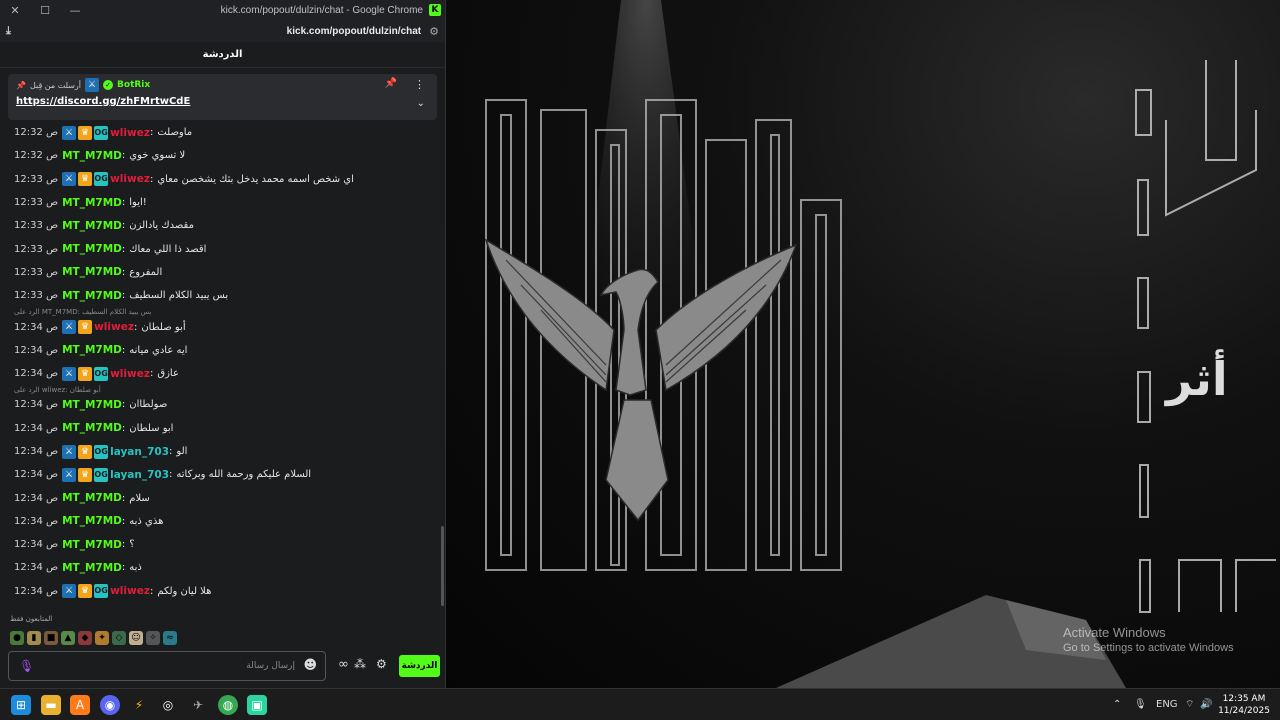 This screenshot has width=1280, height=720. What do you see at coordinates (220, 497) in the screenshot?
I see `chat-message: 12:34 ص MT_M7MD: سلام` at bounding box center [220, 497].